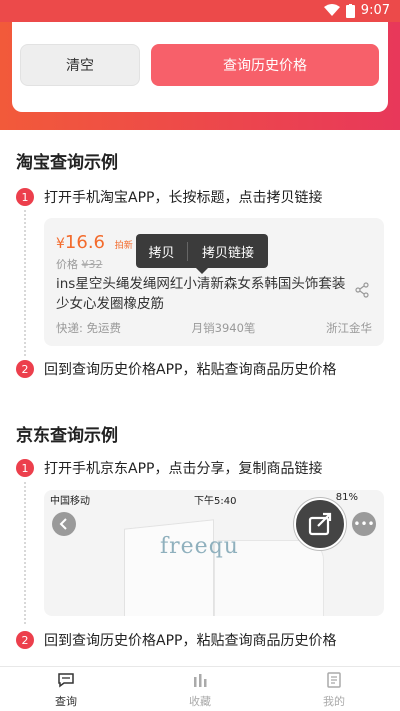 The width and height of the screenshot is (400, 711). I want to click on copy-popup: 拷贝 拷贝链接, so click(202, 254).